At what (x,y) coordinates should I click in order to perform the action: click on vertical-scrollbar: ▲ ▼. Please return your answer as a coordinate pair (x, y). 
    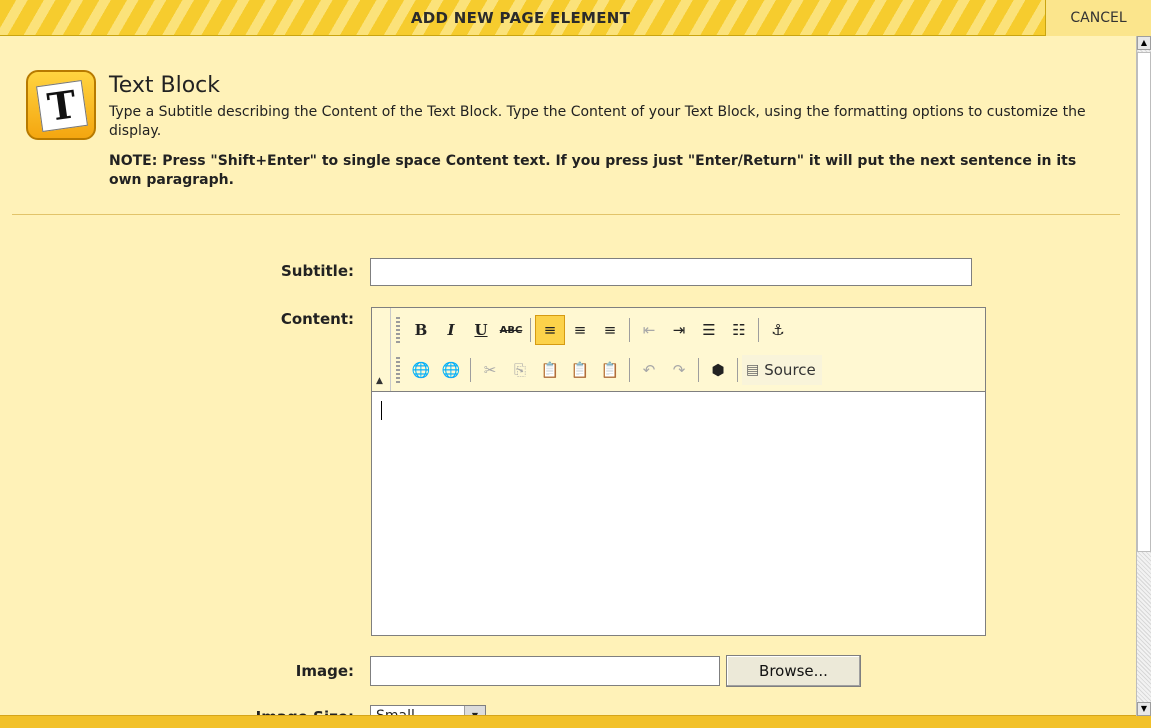
    Looking at the image, I should click on (1143, 376).